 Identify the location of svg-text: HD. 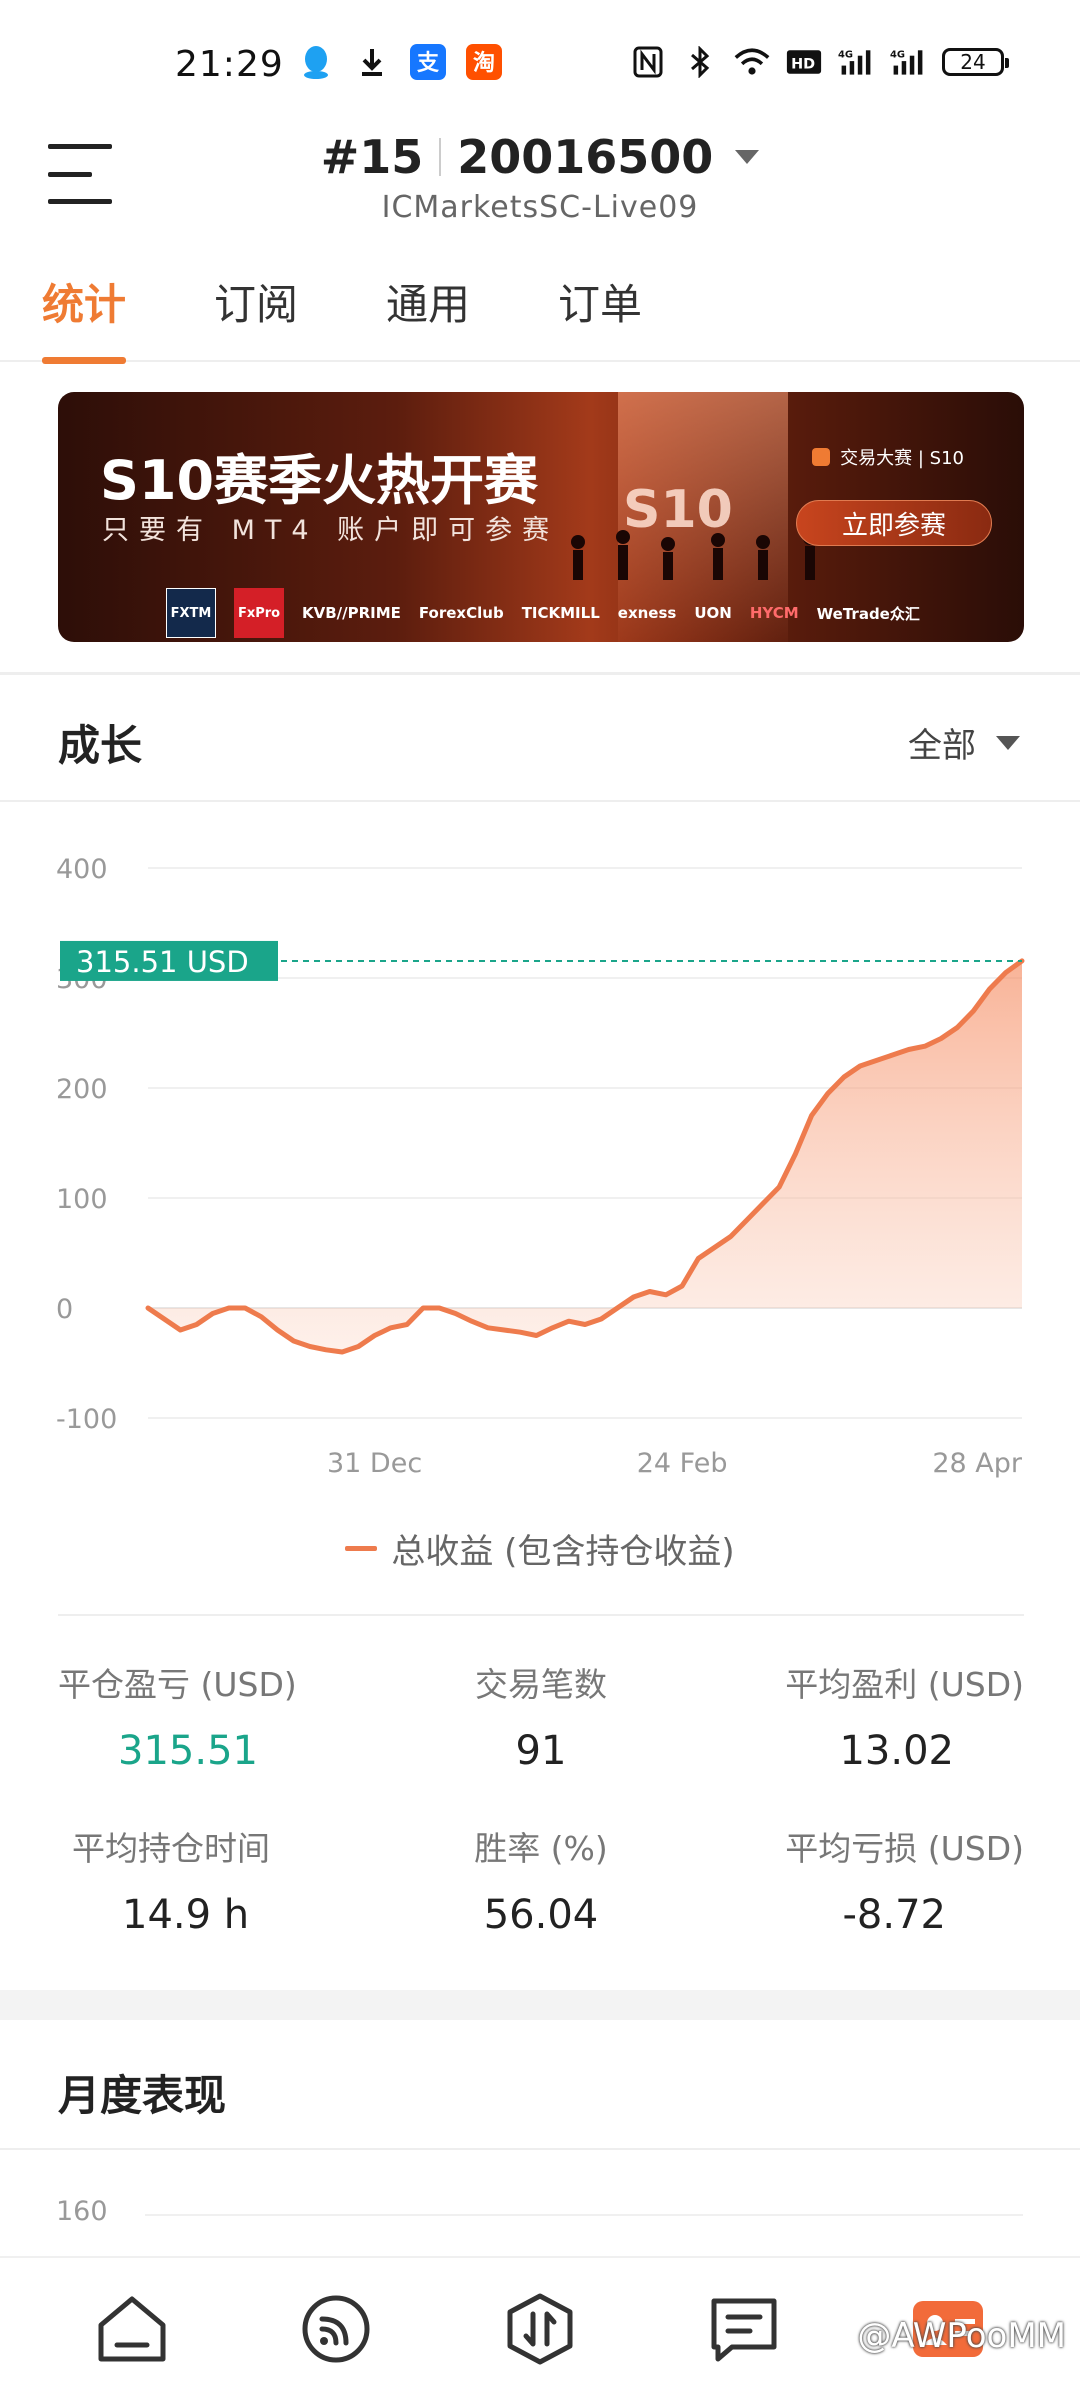
(803, 64).